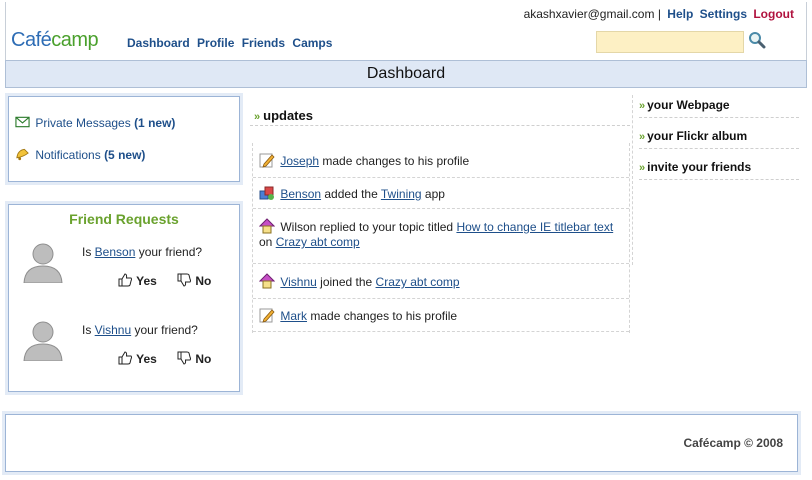  Describe the element at coordinates (215, 43) in the screenshot. I see `nav-profile: Profile` at that location.